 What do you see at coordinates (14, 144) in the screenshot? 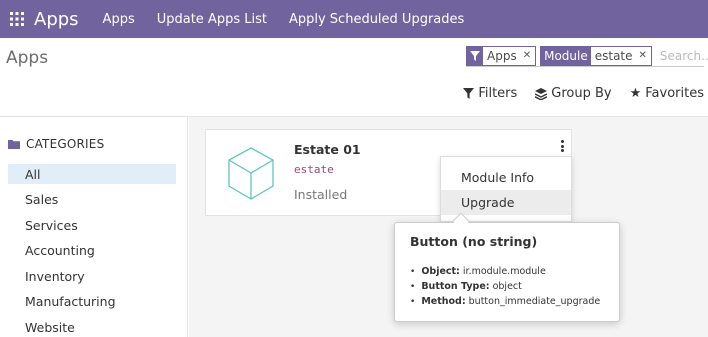
I see `folder-icon` at bounding box center [14, 144].